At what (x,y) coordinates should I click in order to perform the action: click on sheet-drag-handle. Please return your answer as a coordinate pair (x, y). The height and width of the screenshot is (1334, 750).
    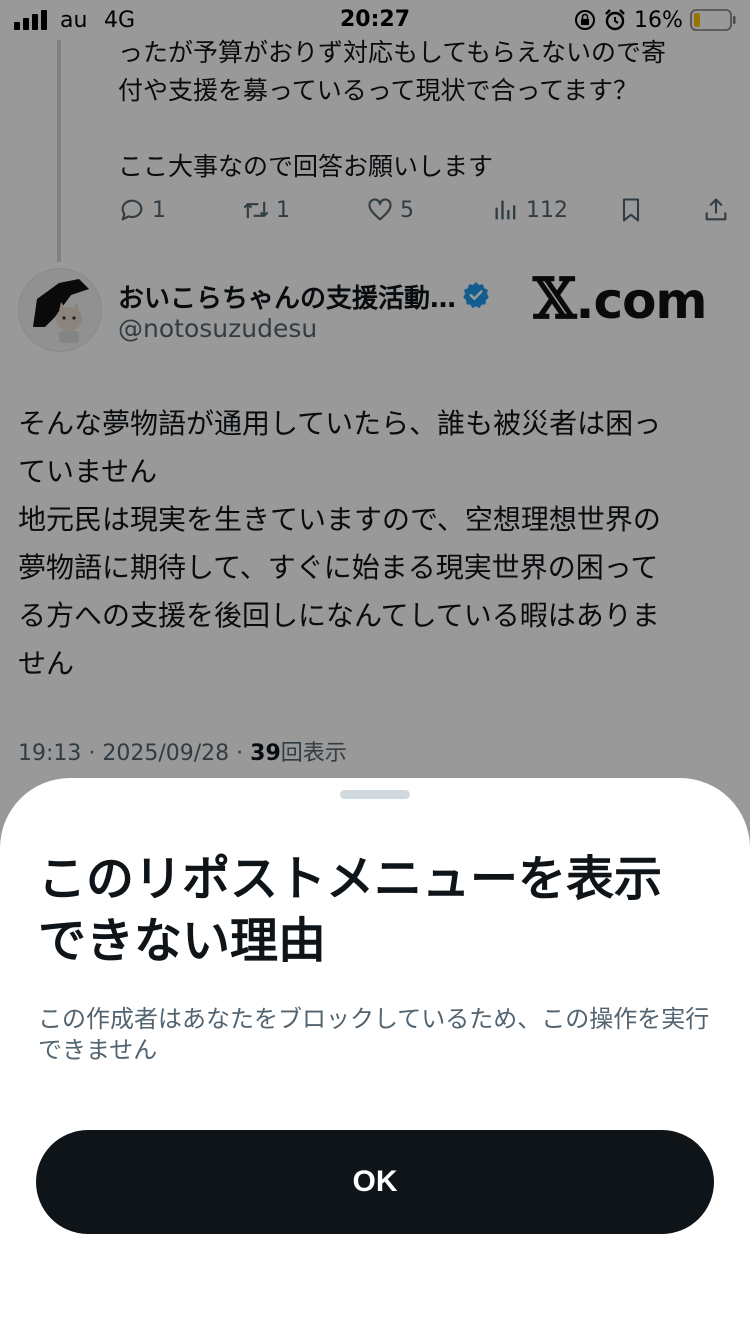
    Looking at the image, I should click on (375, 794).